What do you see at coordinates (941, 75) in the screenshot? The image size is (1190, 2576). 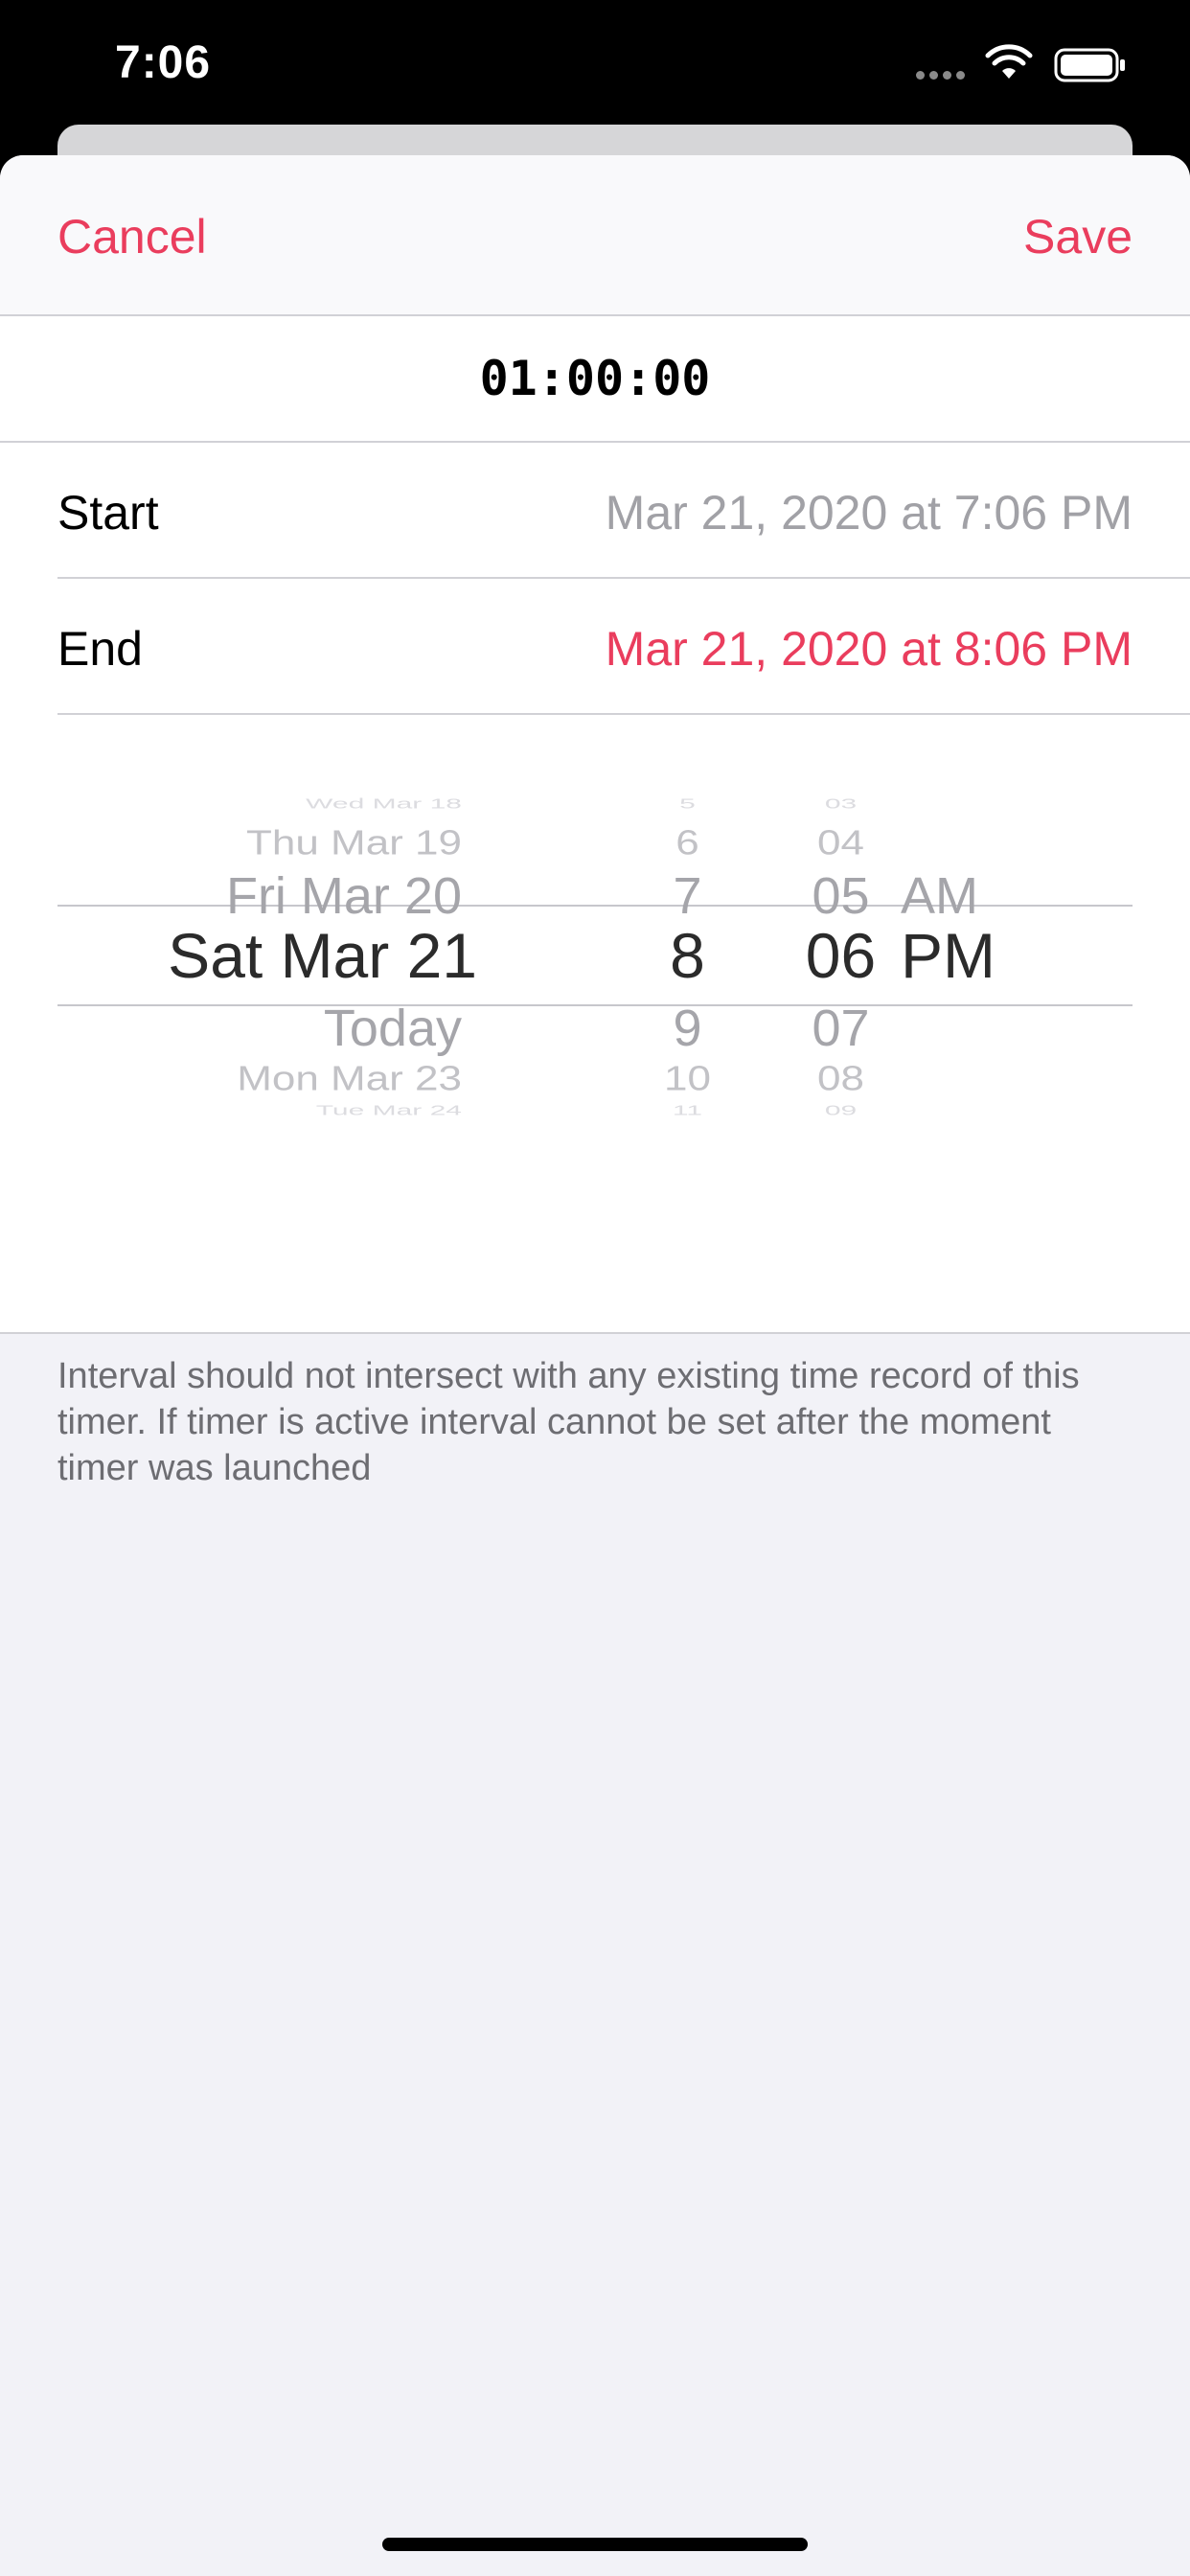 I see `cellular-signal-icon` at bounding box center [941, 75].